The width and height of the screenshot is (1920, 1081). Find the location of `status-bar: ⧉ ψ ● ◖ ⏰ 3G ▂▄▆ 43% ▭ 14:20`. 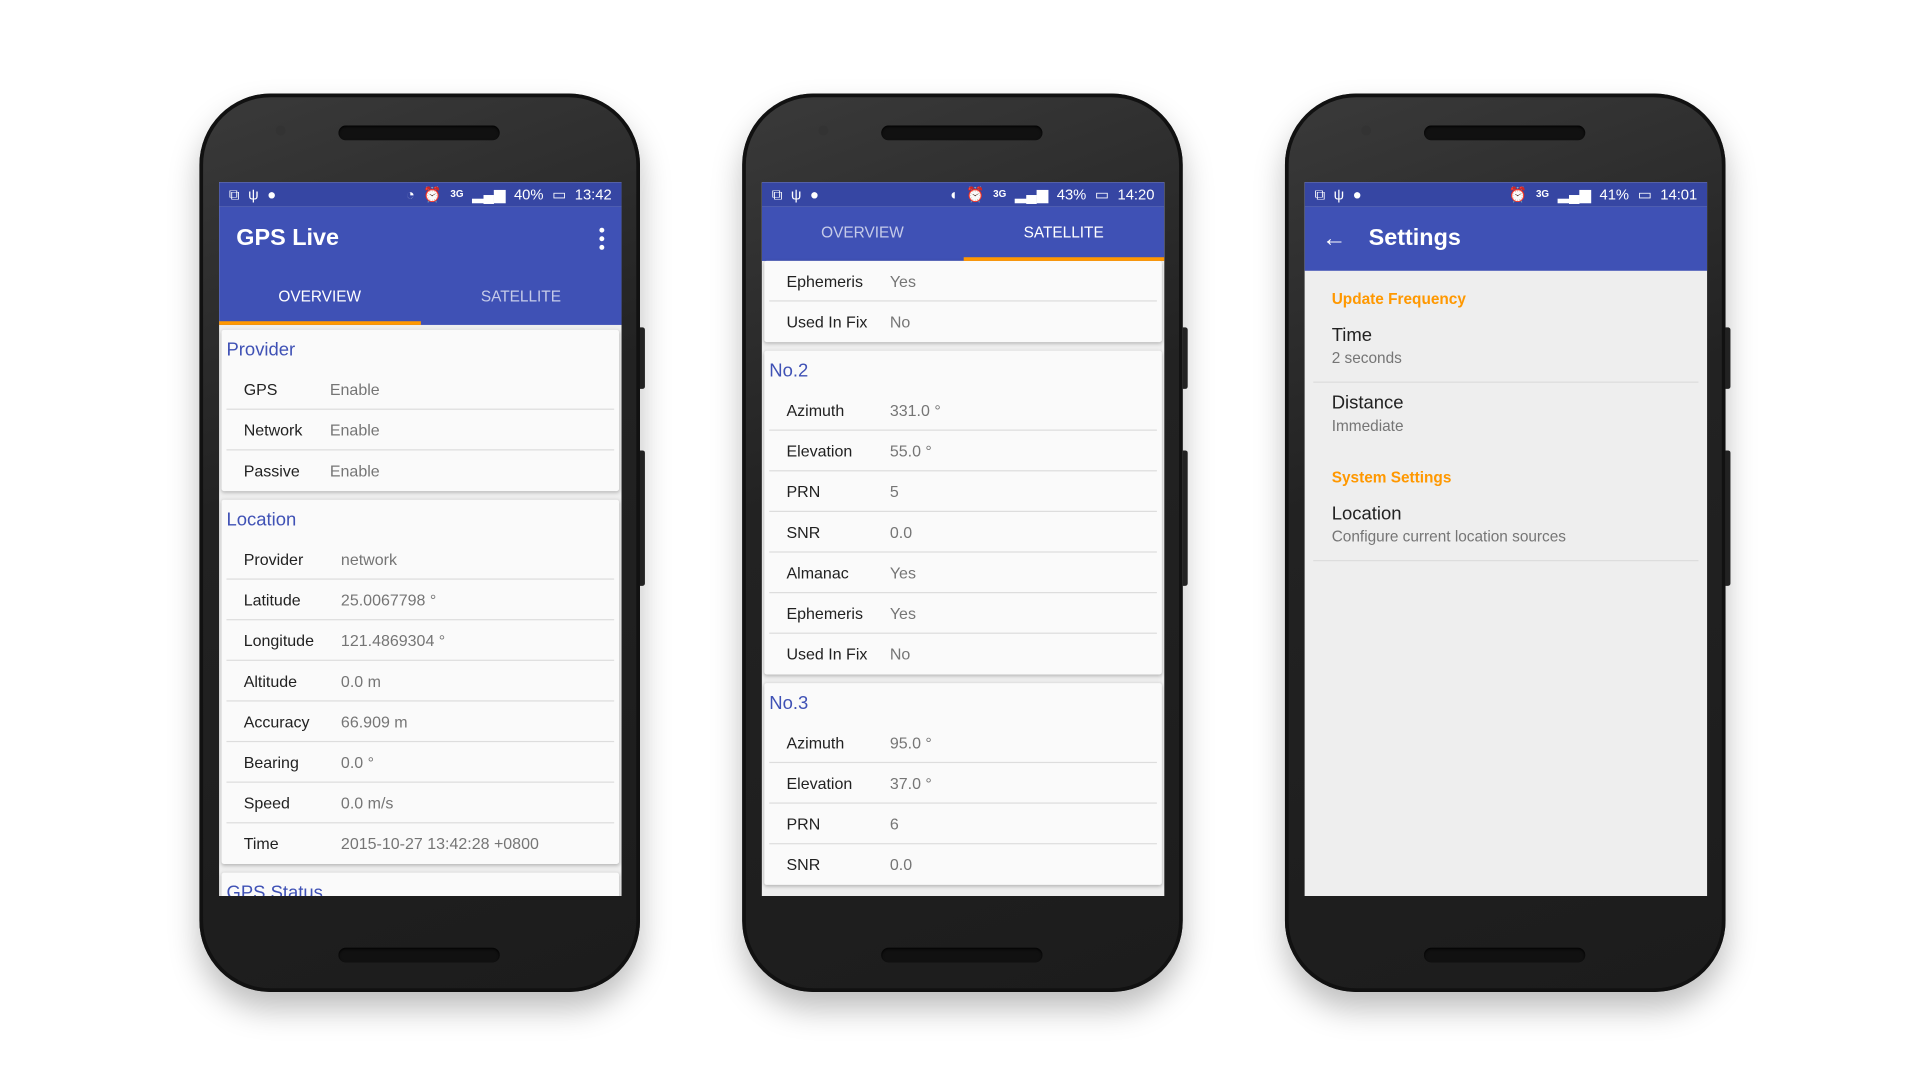

status-bar: ⧉ ψ ● ◖ ⏰ 3G ▂▄▆ 43% ▭ 14:20 is located at coordinates (963, 194).